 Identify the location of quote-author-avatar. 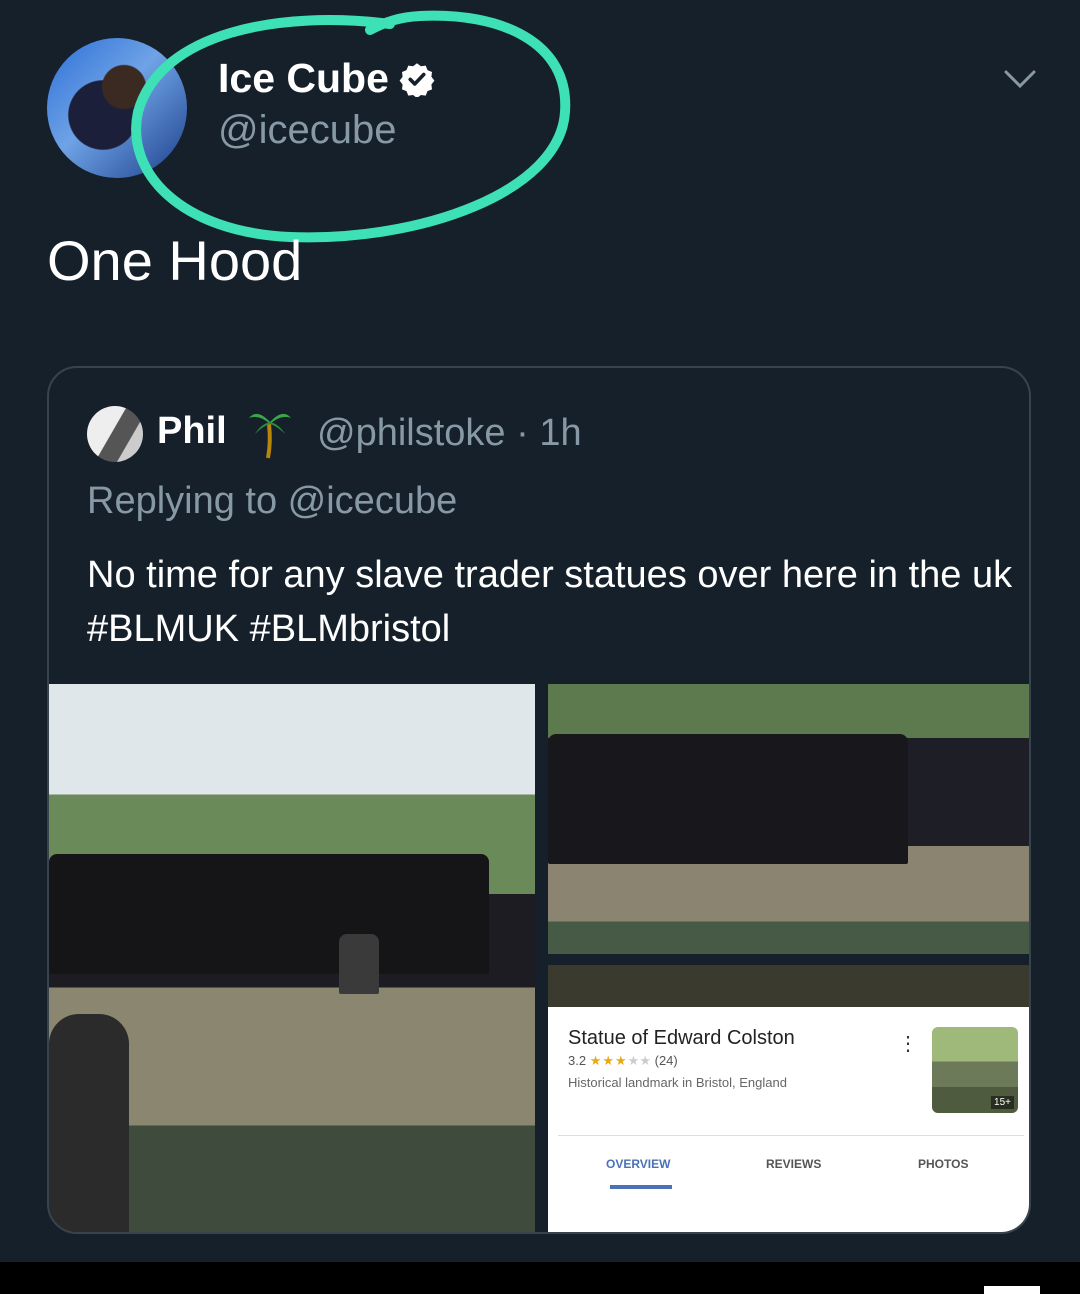
(115, 434).